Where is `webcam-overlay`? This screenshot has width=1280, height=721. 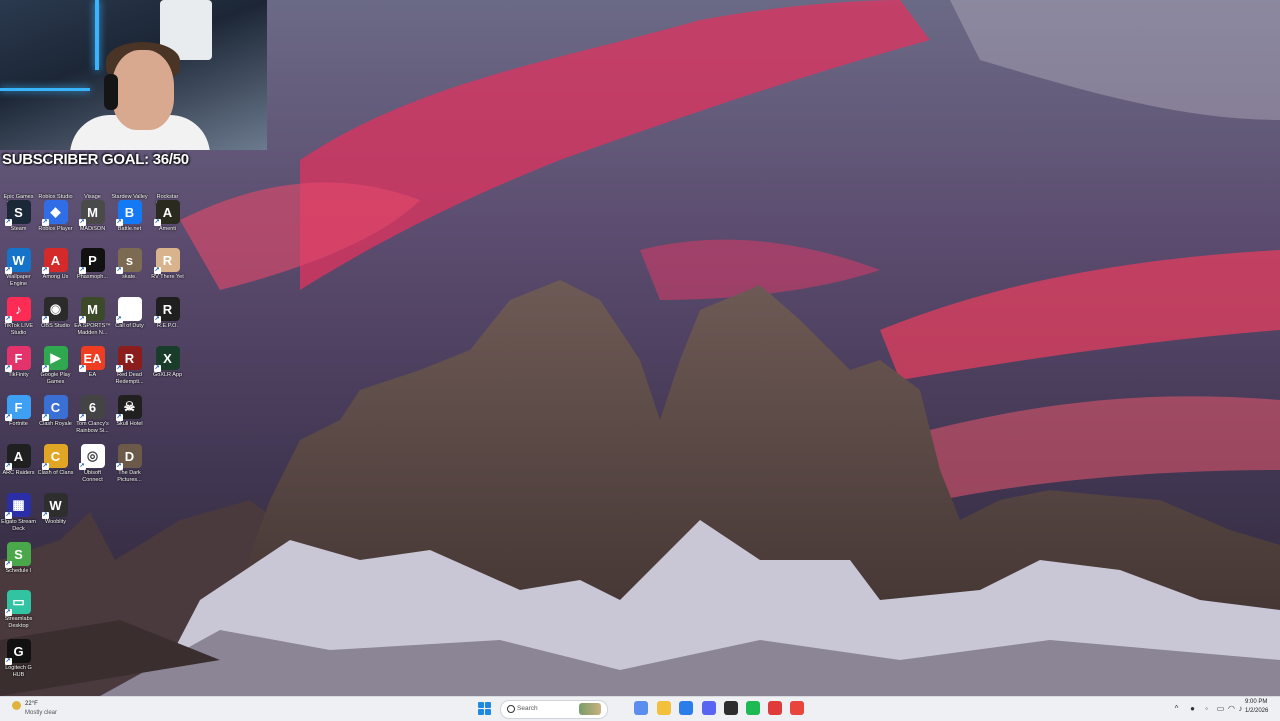 webcam-overlay is located at coordinates (133, 75).